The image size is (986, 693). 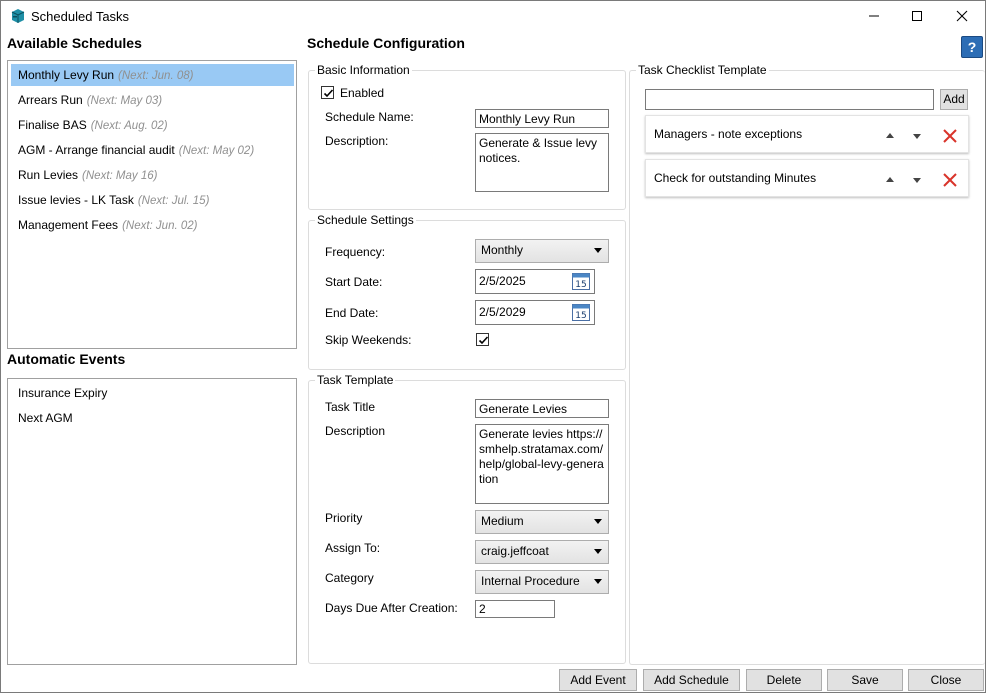 What do you see at coordinates (76, 200) in the screenshot?
I see `schedule-name: Issue levies - LK Task` at bounding box center [76, 200].